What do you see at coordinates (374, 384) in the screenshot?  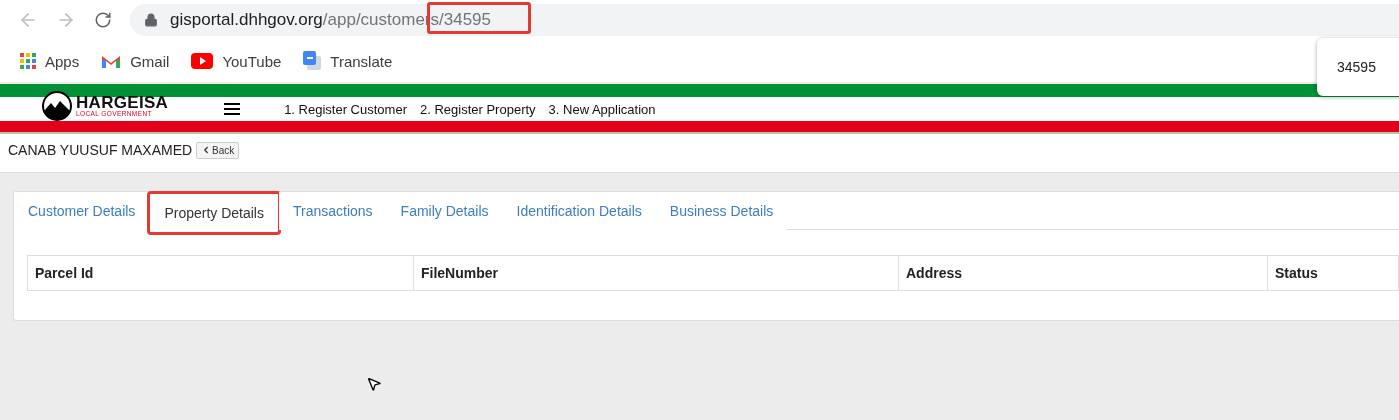 I see `cursor-icon` at bounding box center [374, 384].